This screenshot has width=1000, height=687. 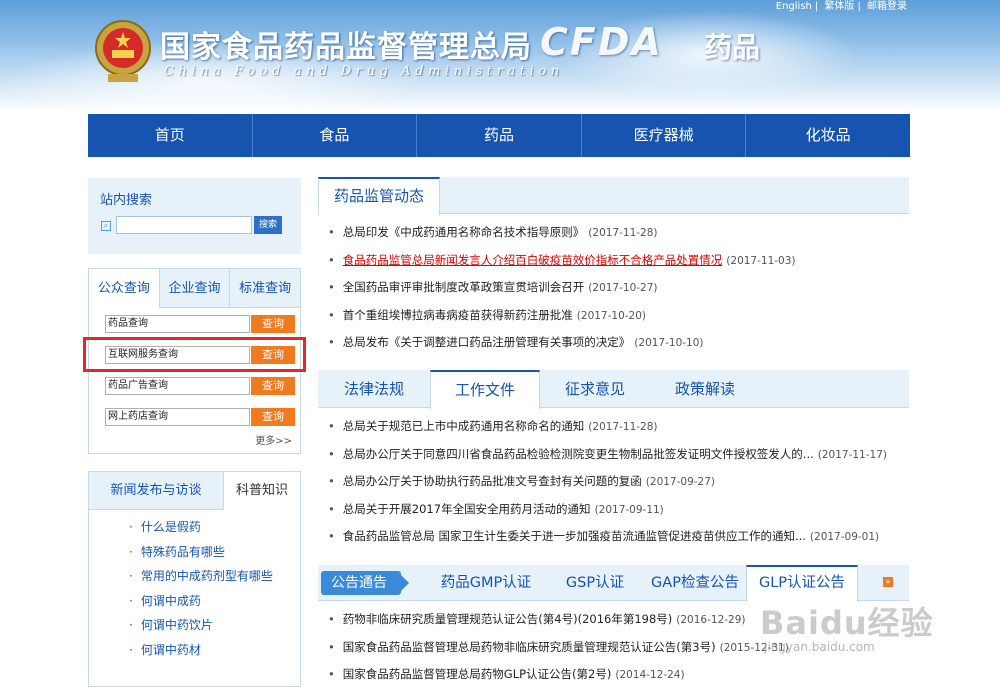 I want to click on news-title: 全国药品审评审批制度改革政策宣贯培训会召开, so click(x=464, y=287).